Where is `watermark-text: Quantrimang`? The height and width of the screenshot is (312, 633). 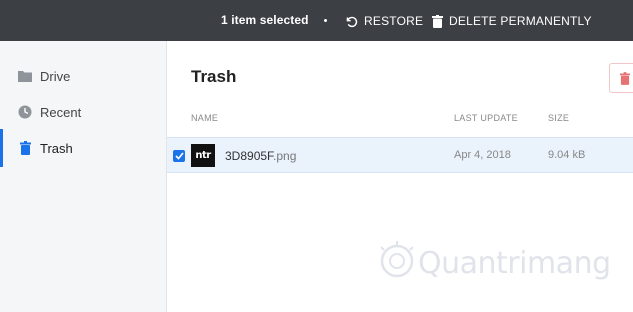
watermark-text: Quantrimang is located at coordinates (514, 263).